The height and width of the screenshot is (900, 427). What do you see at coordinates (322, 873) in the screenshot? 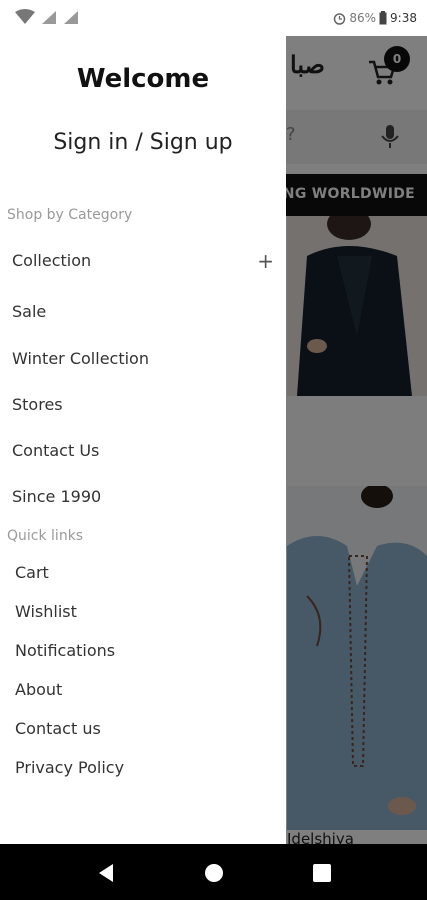
I see `recents-icon` at bounding box center [322, 873].